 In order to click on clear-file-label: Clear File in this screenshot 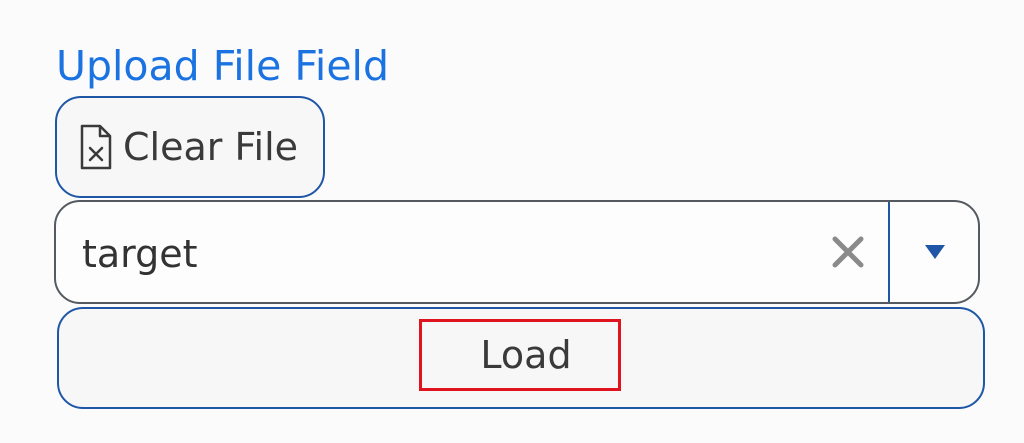, I will do `click(211, 147)`.